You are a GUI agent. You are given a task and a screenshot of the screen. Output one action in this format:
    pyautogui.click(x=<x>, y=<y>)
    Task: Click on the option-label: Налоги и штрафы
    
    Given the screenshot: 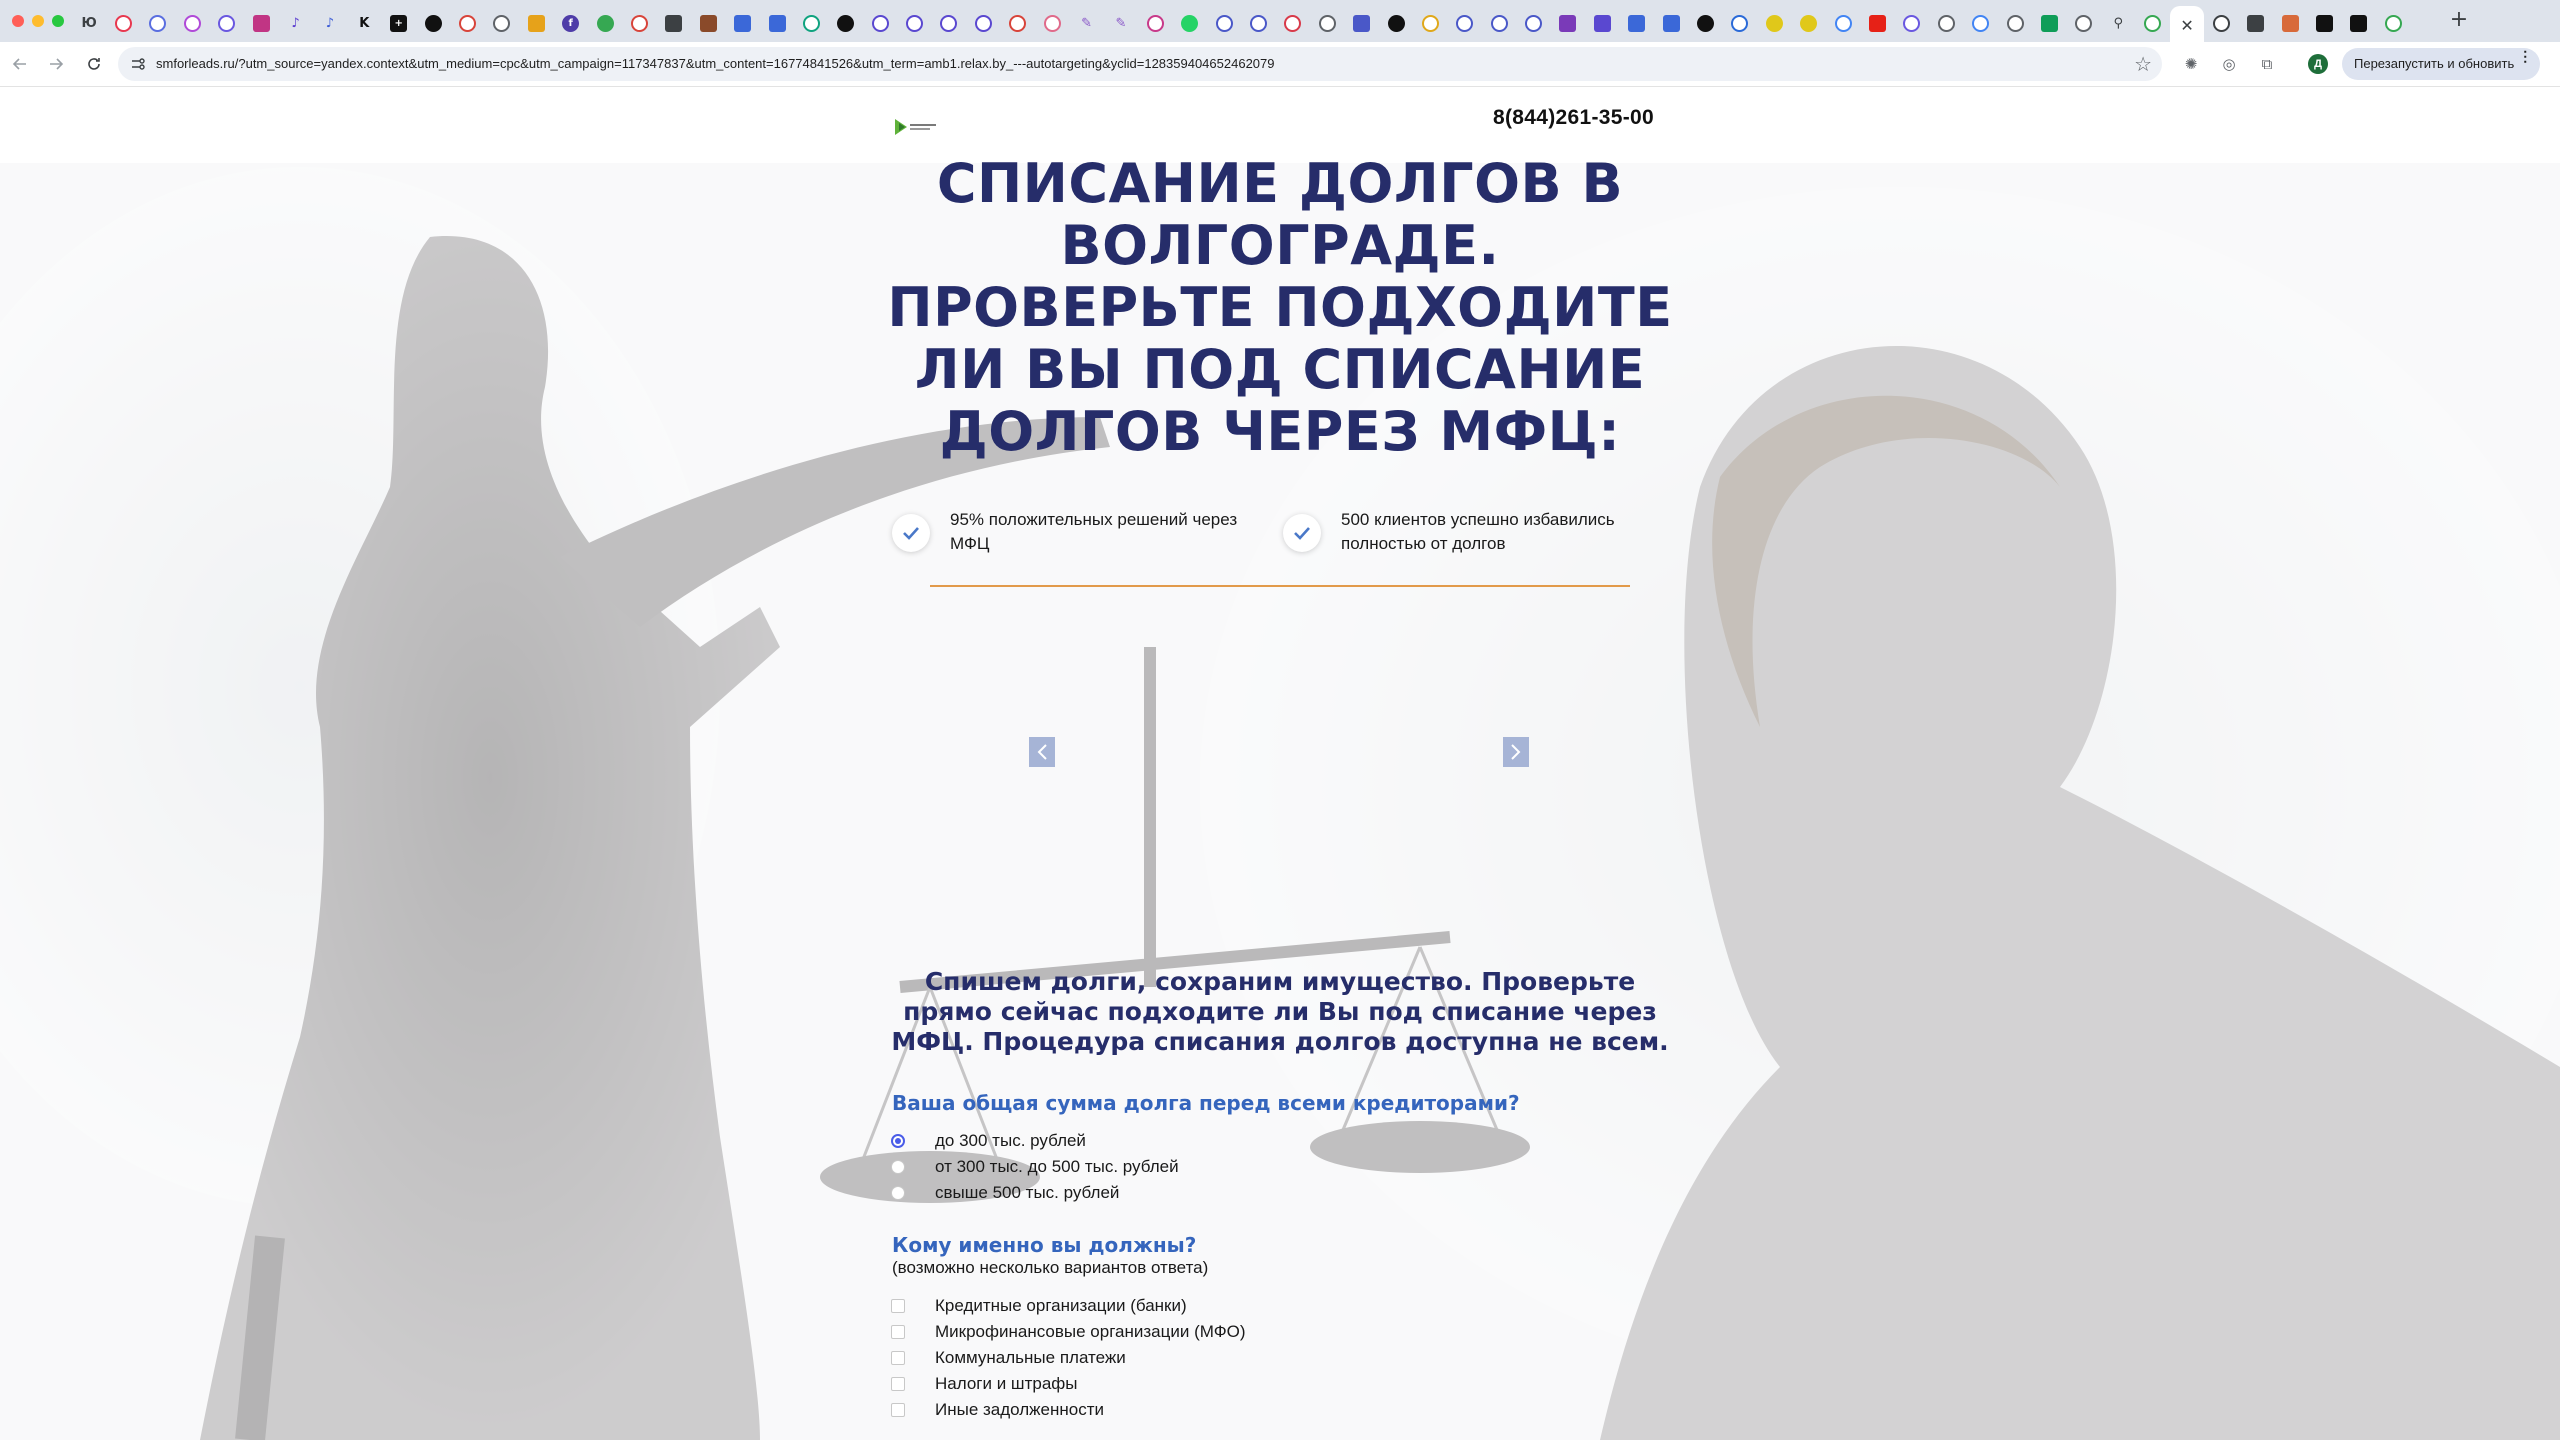 What is the action you would take?
    pyautogui.click(x=1006, y=1384)
    